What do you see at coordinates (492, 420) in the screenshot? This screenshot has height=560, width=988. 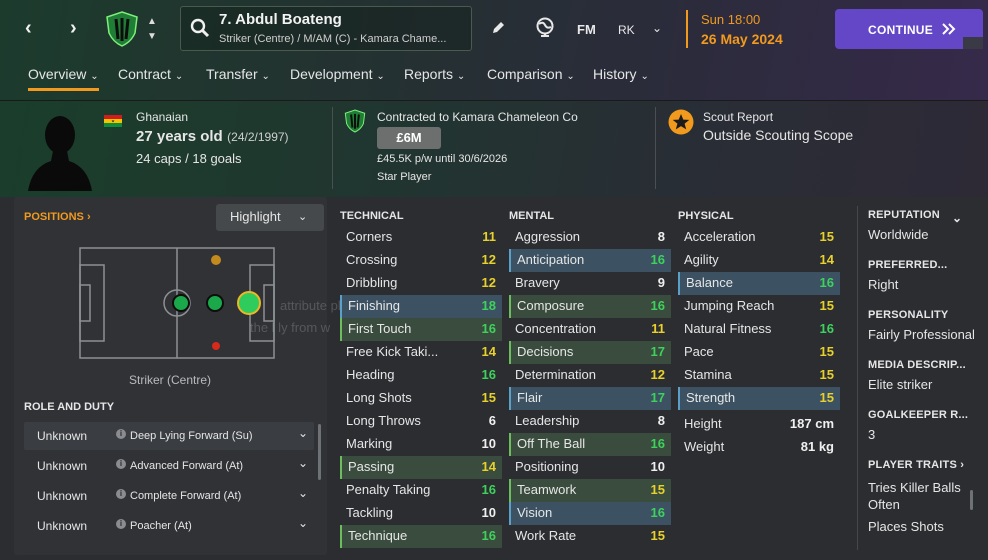 I see `attribute-value: 6` at bounding box center [492, 420].